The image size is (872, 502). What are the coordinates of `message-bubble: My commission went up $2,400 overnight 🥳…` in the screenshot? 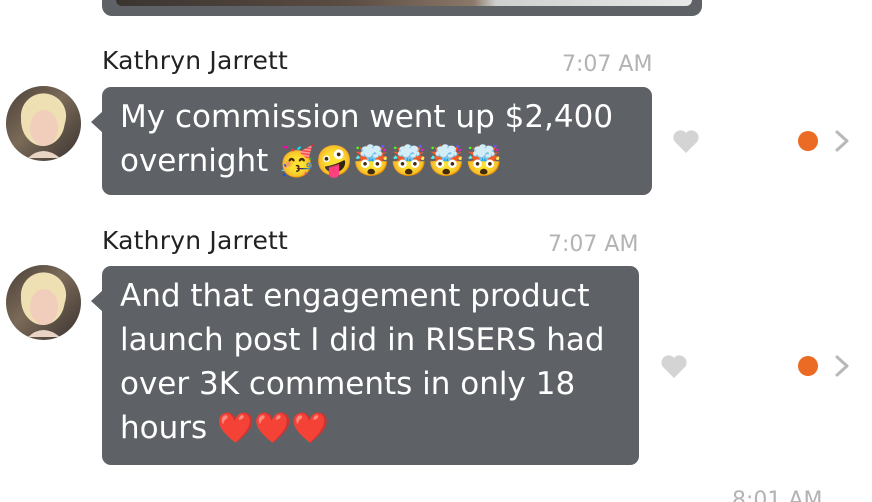 It's located at (371, 141).